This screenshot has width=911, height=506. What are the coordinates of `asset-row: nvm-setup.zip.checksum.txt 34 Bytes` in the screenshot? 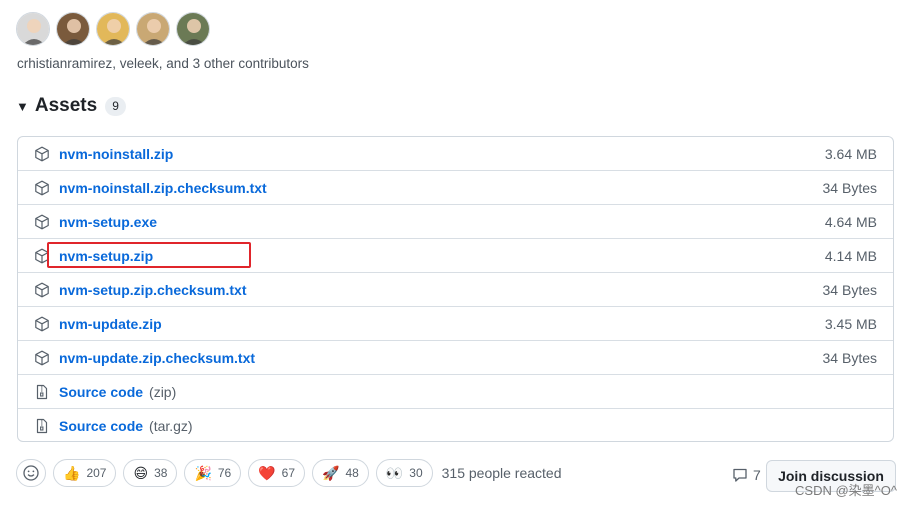 It's located at (455, 290).